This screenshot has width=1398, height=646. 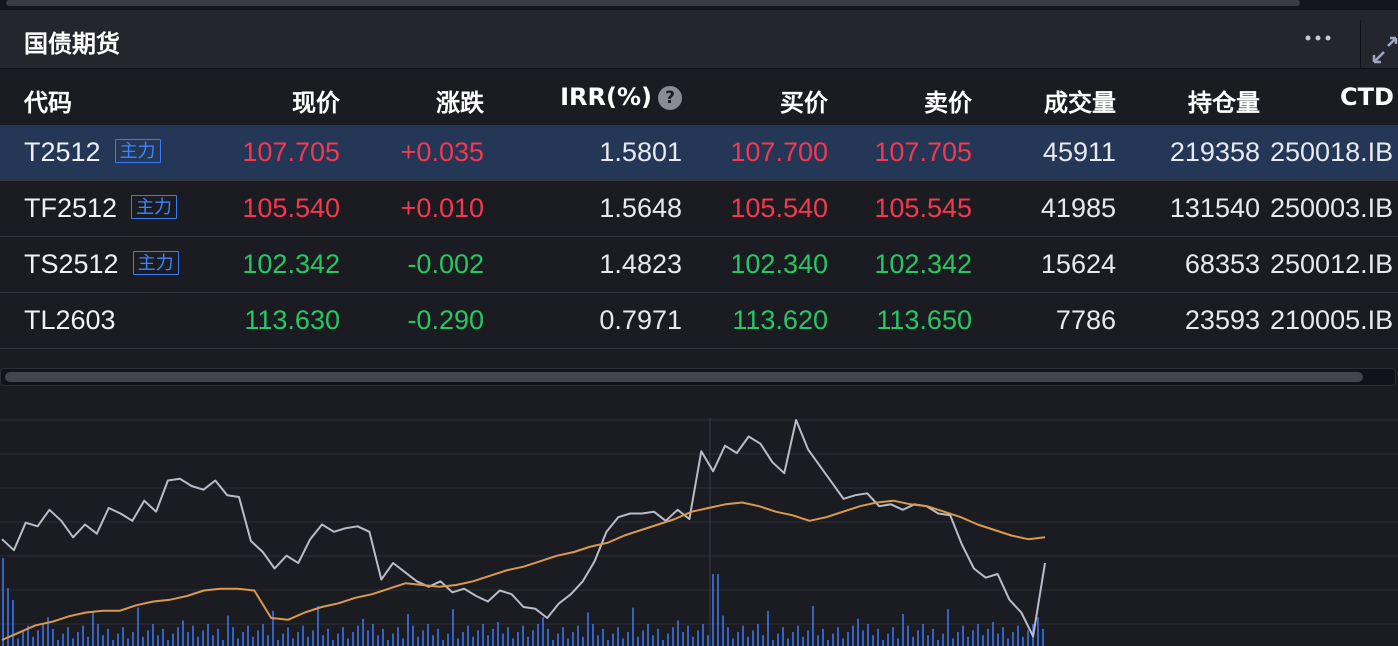 I want to click on scrollbar-track, so click(x=698, y=377).